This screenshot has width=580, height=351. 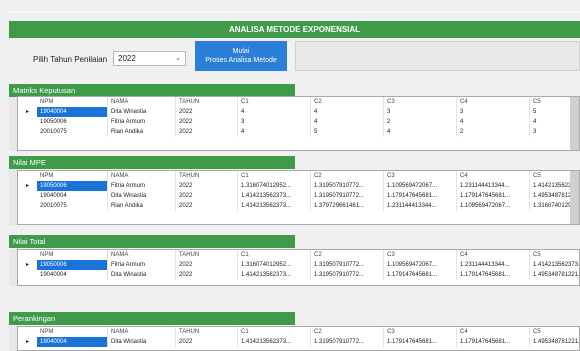 What do you see at coordinates (574, 123) in the screenshot?
I see `vertical-scrollbar` at bounding box center [574, 123].